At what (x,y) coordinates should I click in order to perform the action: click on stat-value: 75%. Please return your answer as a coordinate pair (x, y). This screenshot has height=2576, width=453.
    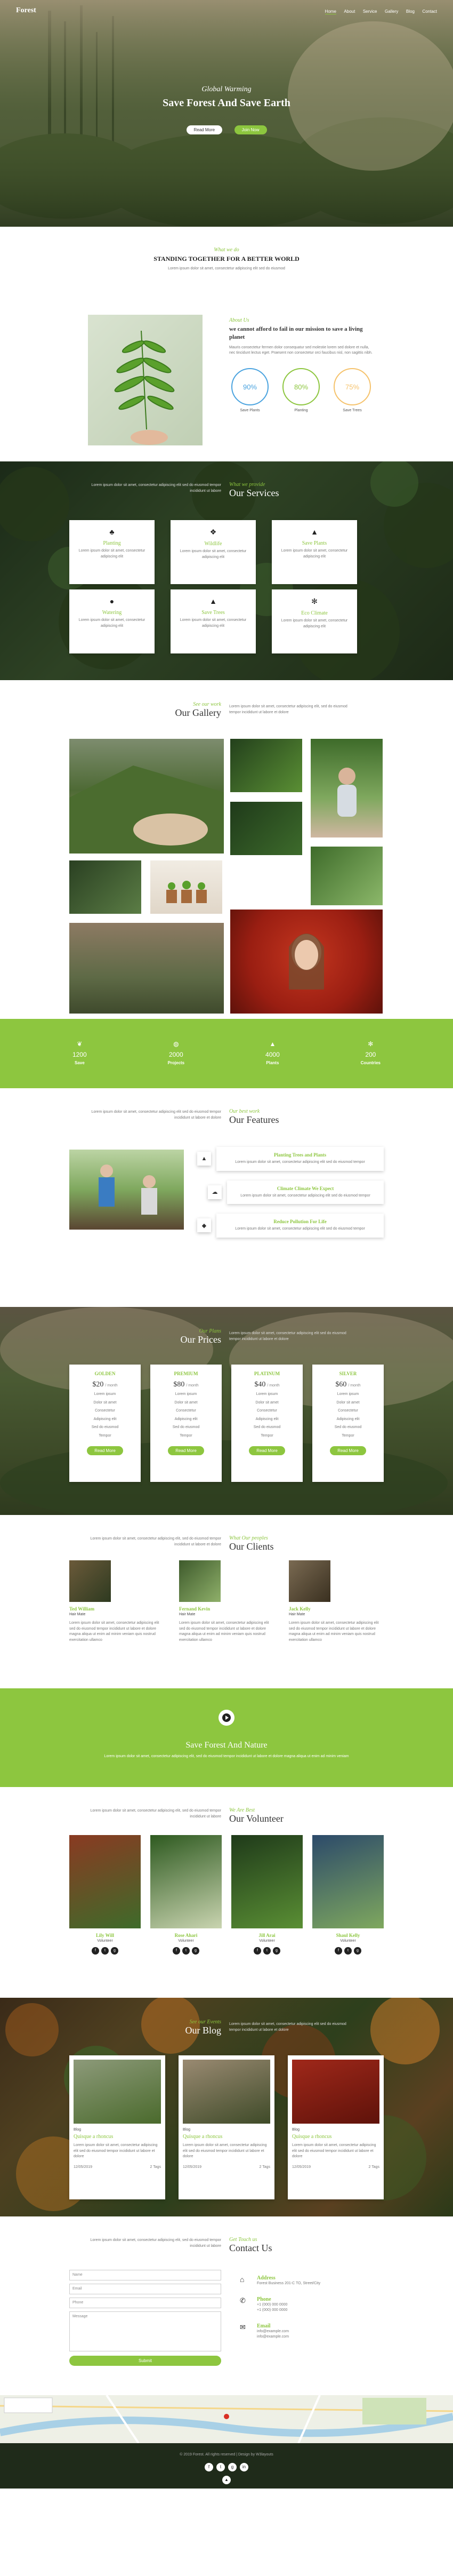
    Looking at the image, I should click on (352, 386).